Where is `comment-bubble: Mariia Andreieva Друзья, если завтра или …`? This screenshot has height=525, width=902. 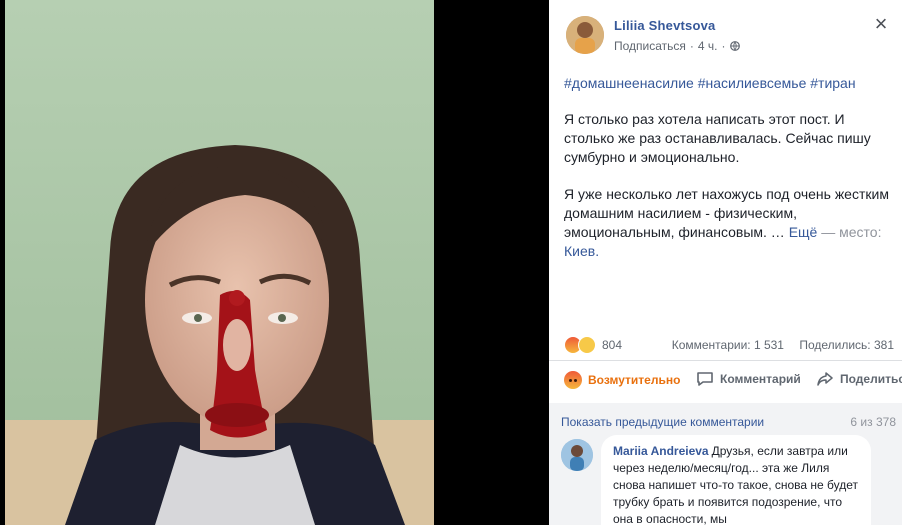
comment-bubble: Mariia Andreieva Друзья, если завтра или … is located at coordinates (736, 480).